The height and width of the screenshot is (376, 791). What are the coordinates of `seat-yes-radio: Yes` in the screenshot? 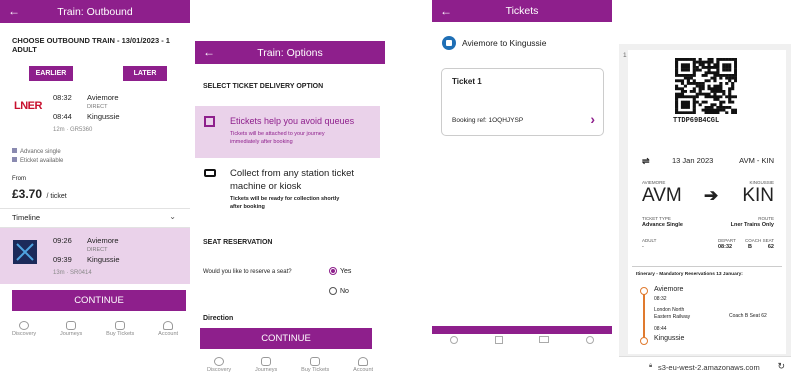 It's located at (340, 271).